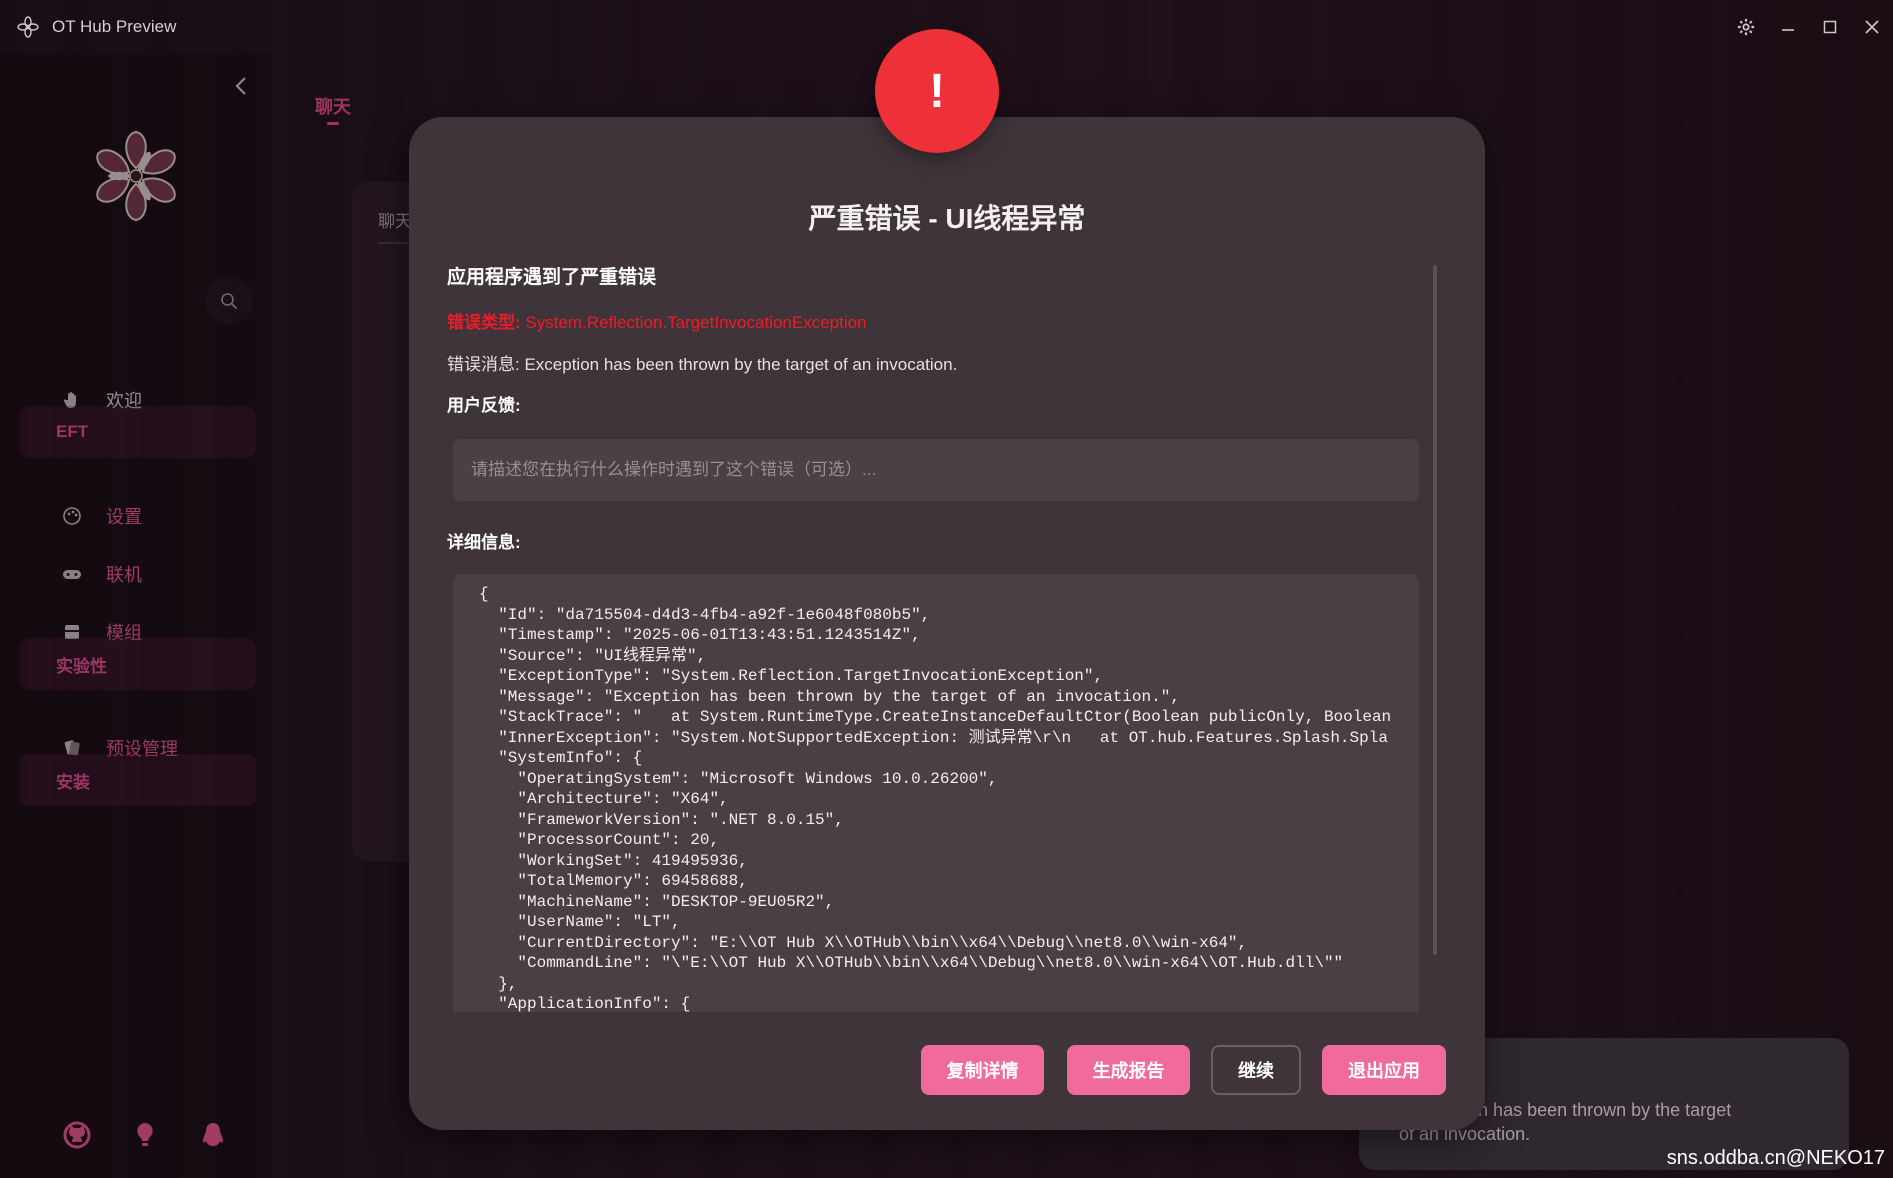  Describe the element at coordinates (484, 405) in the screenshot. I see `feedback-label: 用户反馈:` at that location.